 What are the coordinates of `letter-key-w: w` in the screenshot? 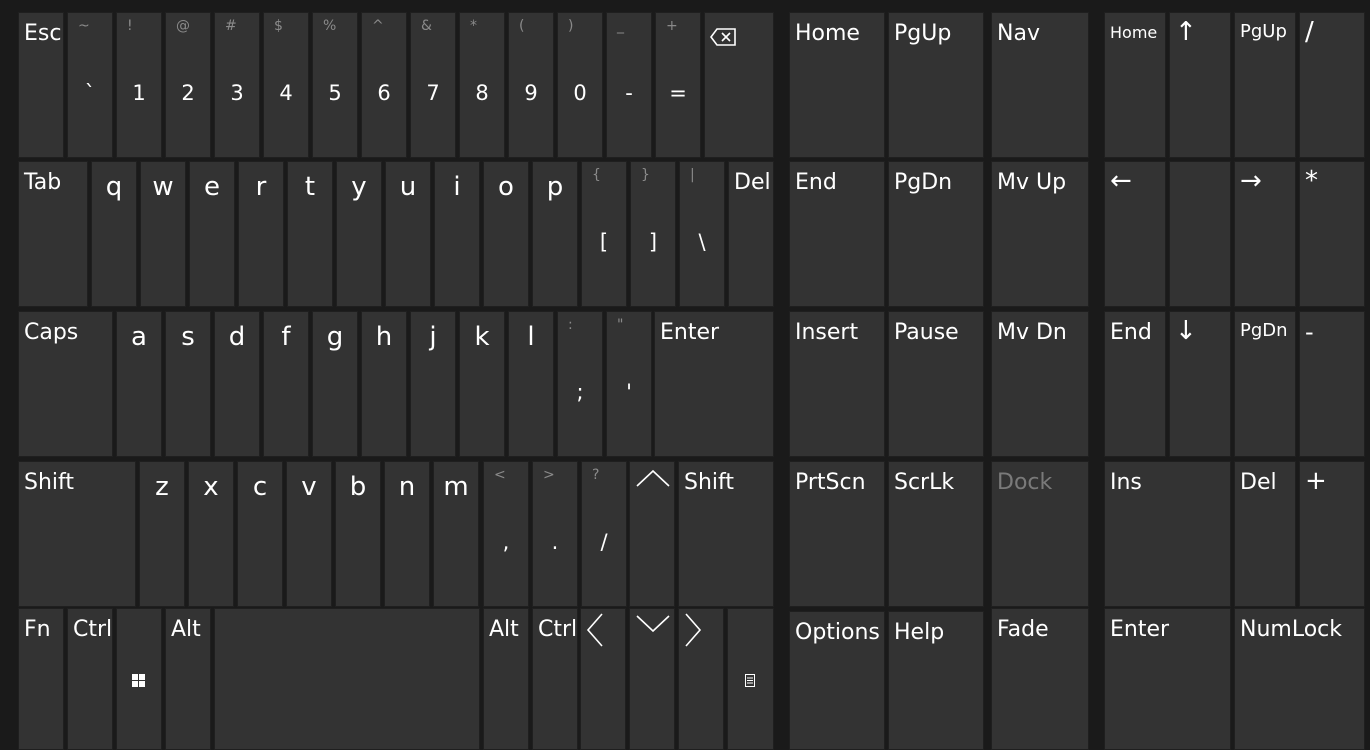 It's located at (163, 234).